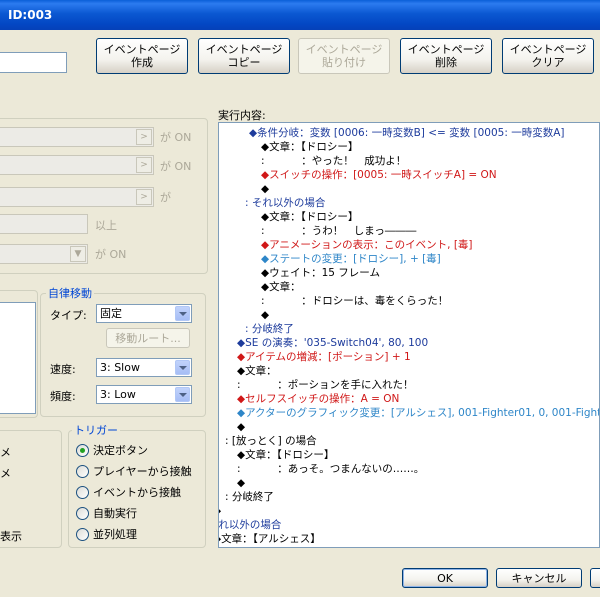 This screenshot has width=600, height=597. What do you see at coordinates (115, 534) in the screenshot?
I see `trigger-radio-label: 並列処理` at bounding box center [115, 534].